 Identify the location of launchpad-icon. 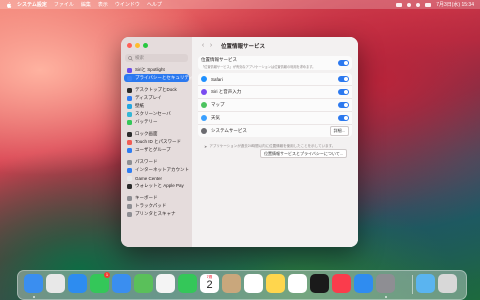
(55, 283).